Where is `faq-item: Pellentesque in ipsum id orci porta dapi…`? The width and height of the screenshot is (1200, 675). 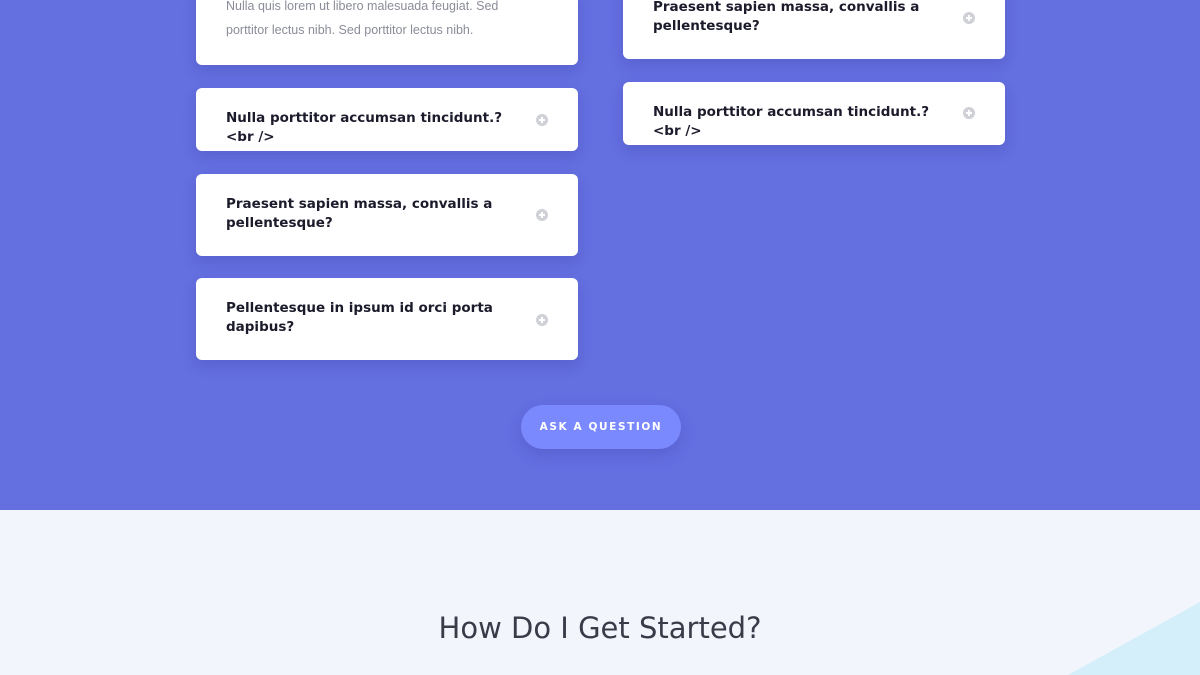
faq-item: Pellentesque in ipsum id orci porta dapi… is located at coordinates (387, 319).